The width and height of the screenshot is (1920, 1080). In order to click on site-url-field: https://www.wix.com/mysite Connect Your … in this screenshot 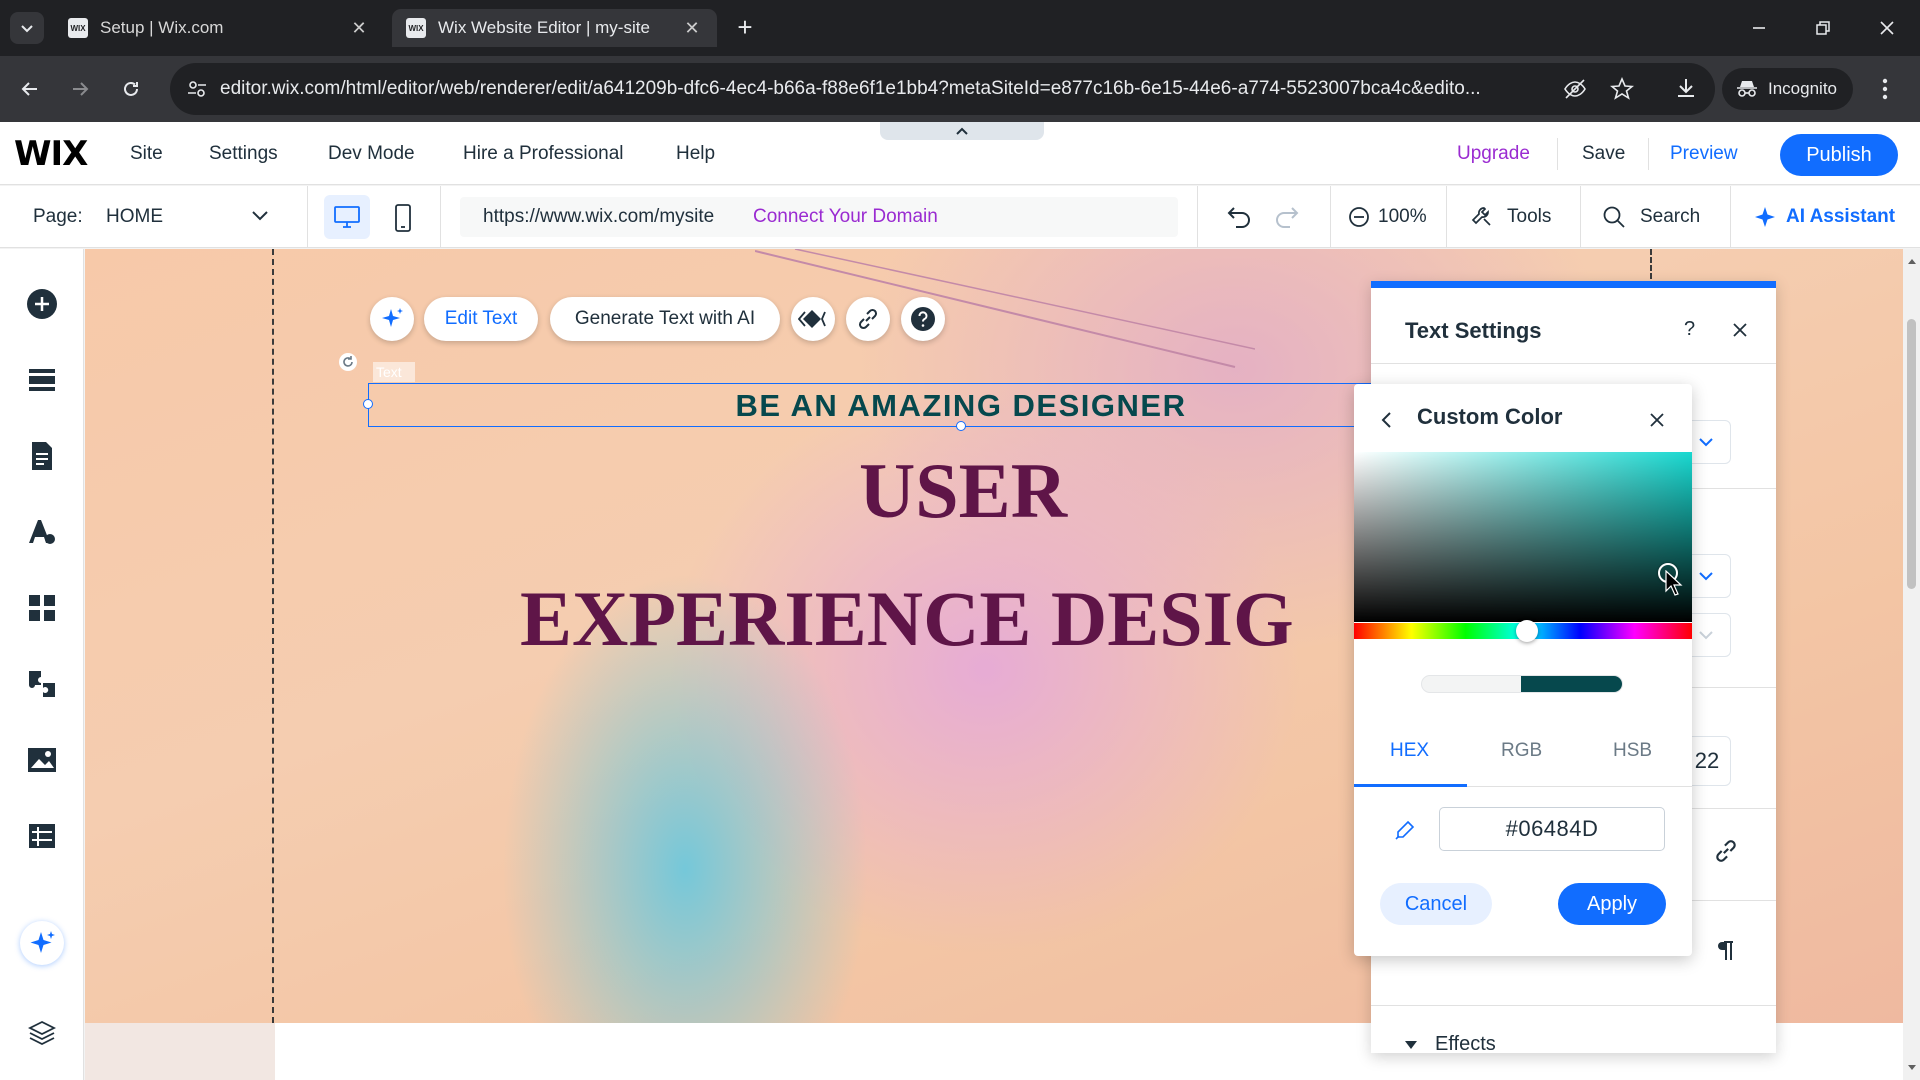, I will do `click(819, 217)`.